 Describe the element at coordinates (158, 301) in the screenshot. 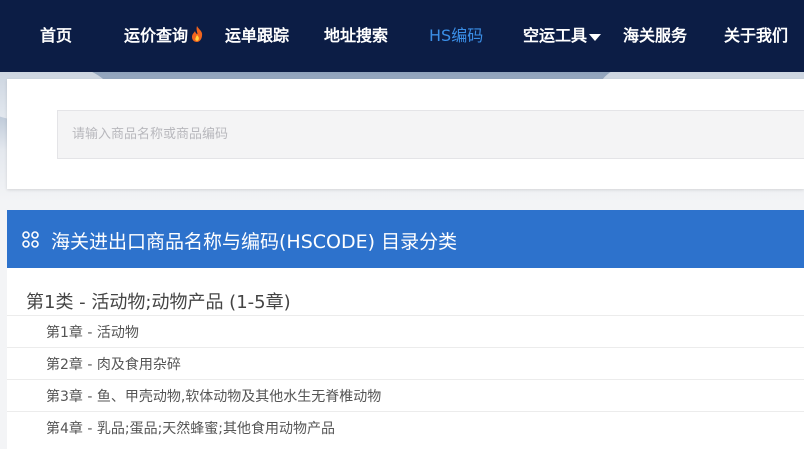

I see `section-title: 第1类 - 活动物;动物产品 (1-5章)` at that location.